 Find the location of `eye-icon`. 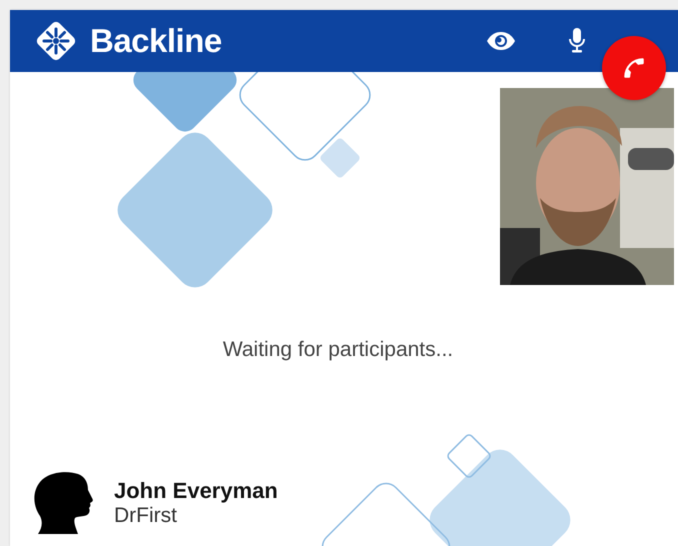

eye-icon is located at coordinates (501, 41).